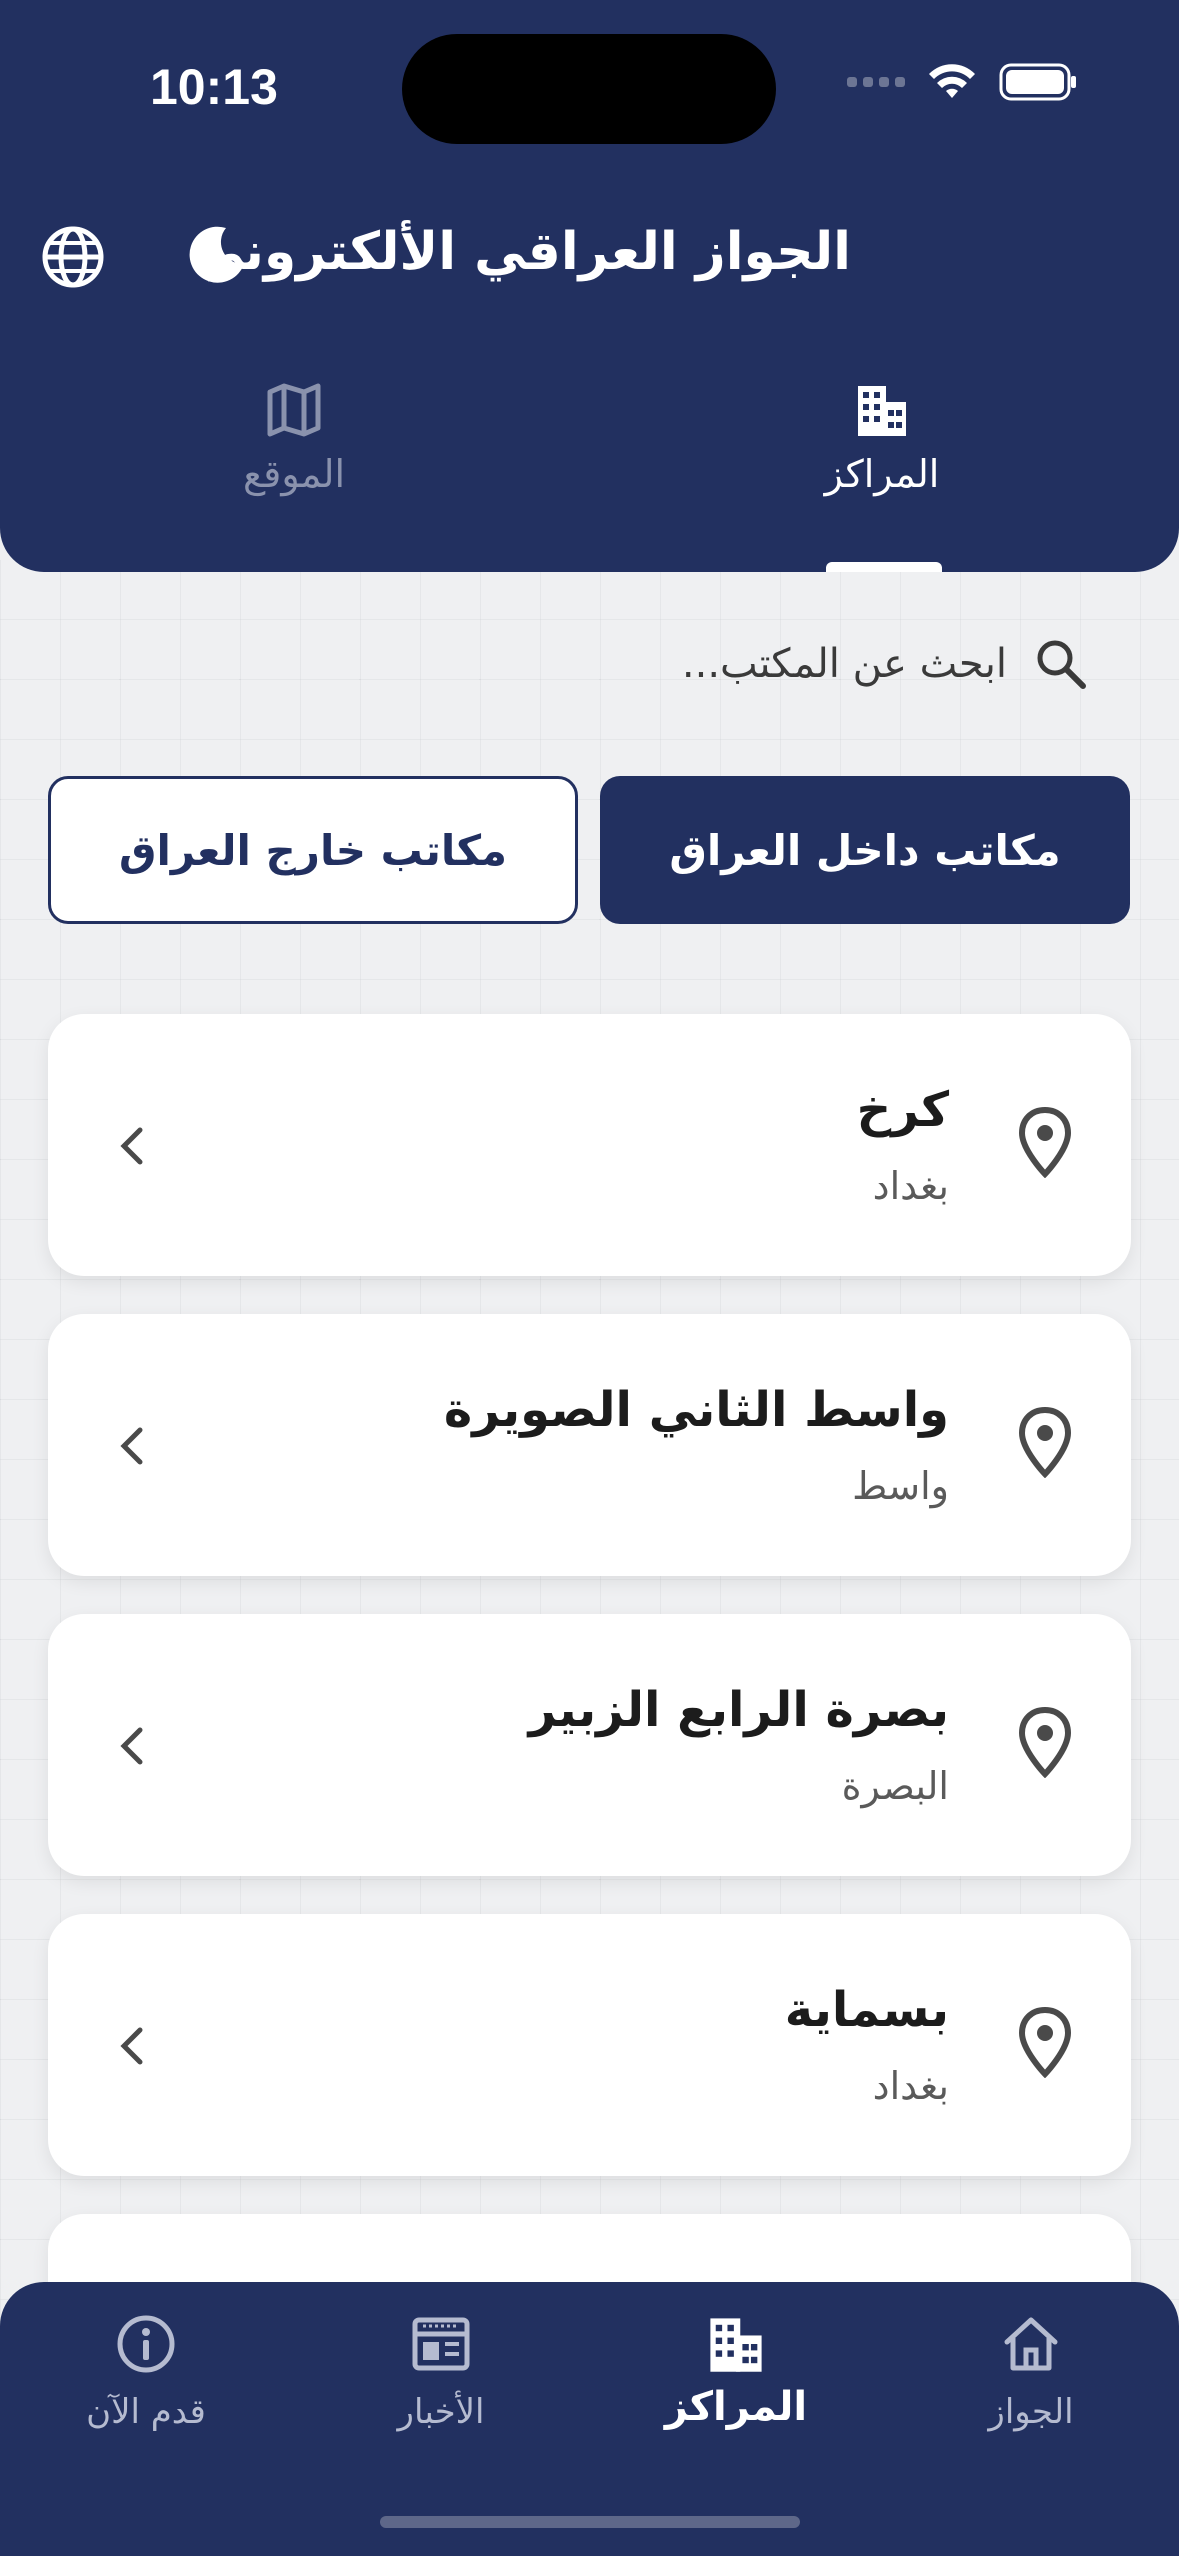 The image size is (1179, 2556). What do you see at coordinates (589, 1745) in the screenshot?
I see `list-item: بصرة الرابع الزبير البصرة` at bounding box center [589, 1745].